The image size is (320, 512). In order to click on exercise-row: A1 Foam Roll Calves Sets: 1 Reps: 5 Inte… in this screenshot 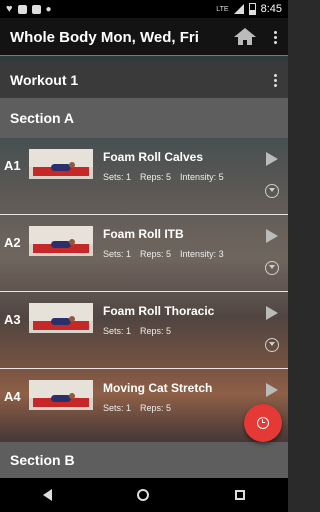, I will do `click(144, 176)`.